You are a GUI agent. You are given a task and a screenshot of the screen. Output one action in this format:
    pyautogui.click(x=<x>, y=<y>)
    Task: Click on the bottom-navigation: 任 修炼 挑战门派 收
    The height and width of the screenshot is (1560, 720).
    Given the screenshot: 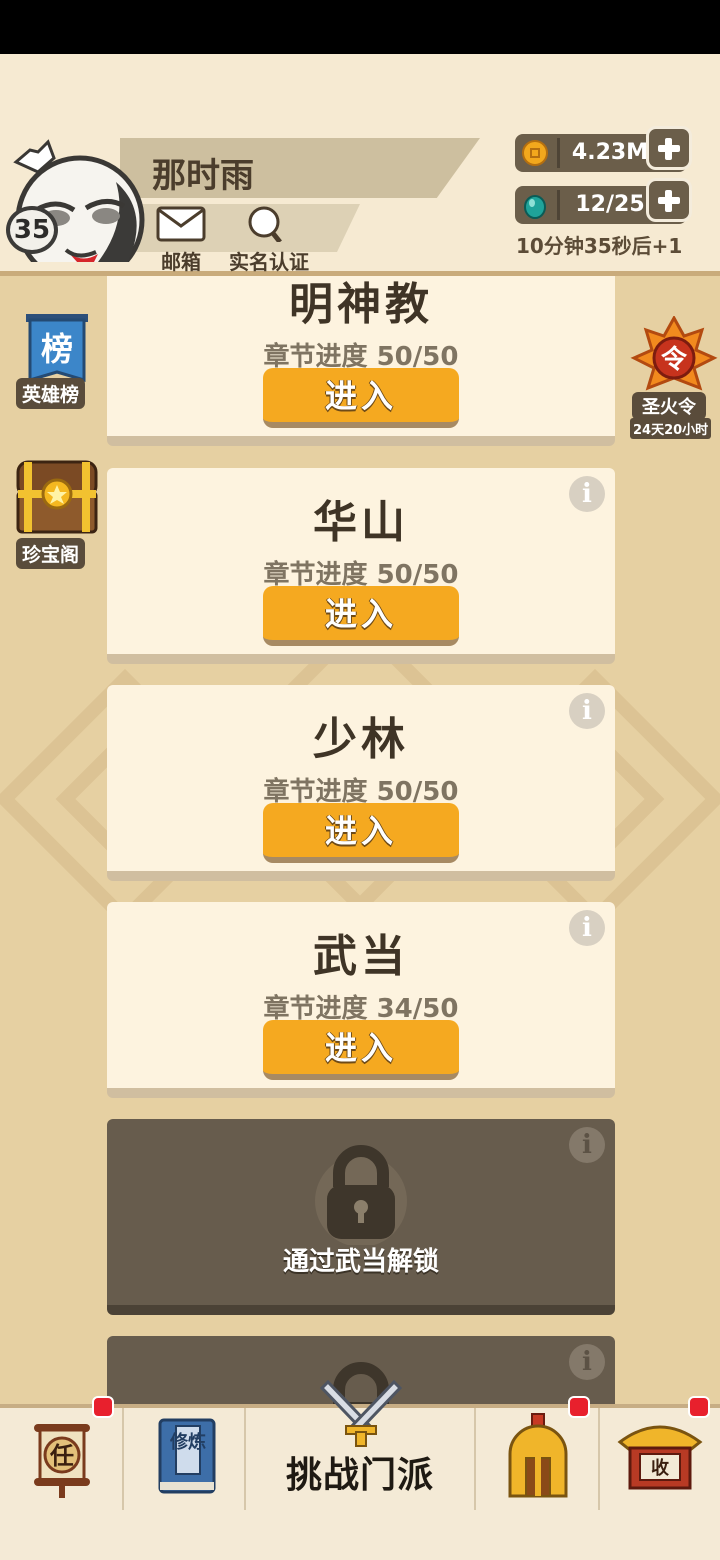 What is the action you would take?
    pyautogui.click(x=360, y=1444)
    